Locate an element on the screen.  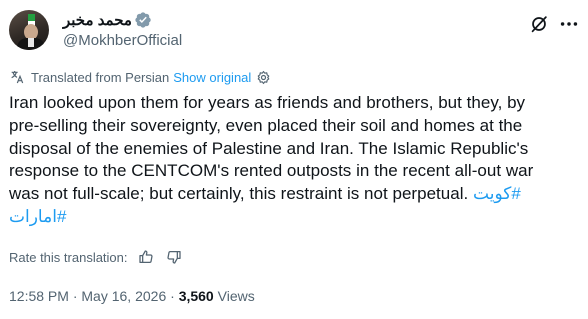
views-label: Views is located at coordinates (236, 296).